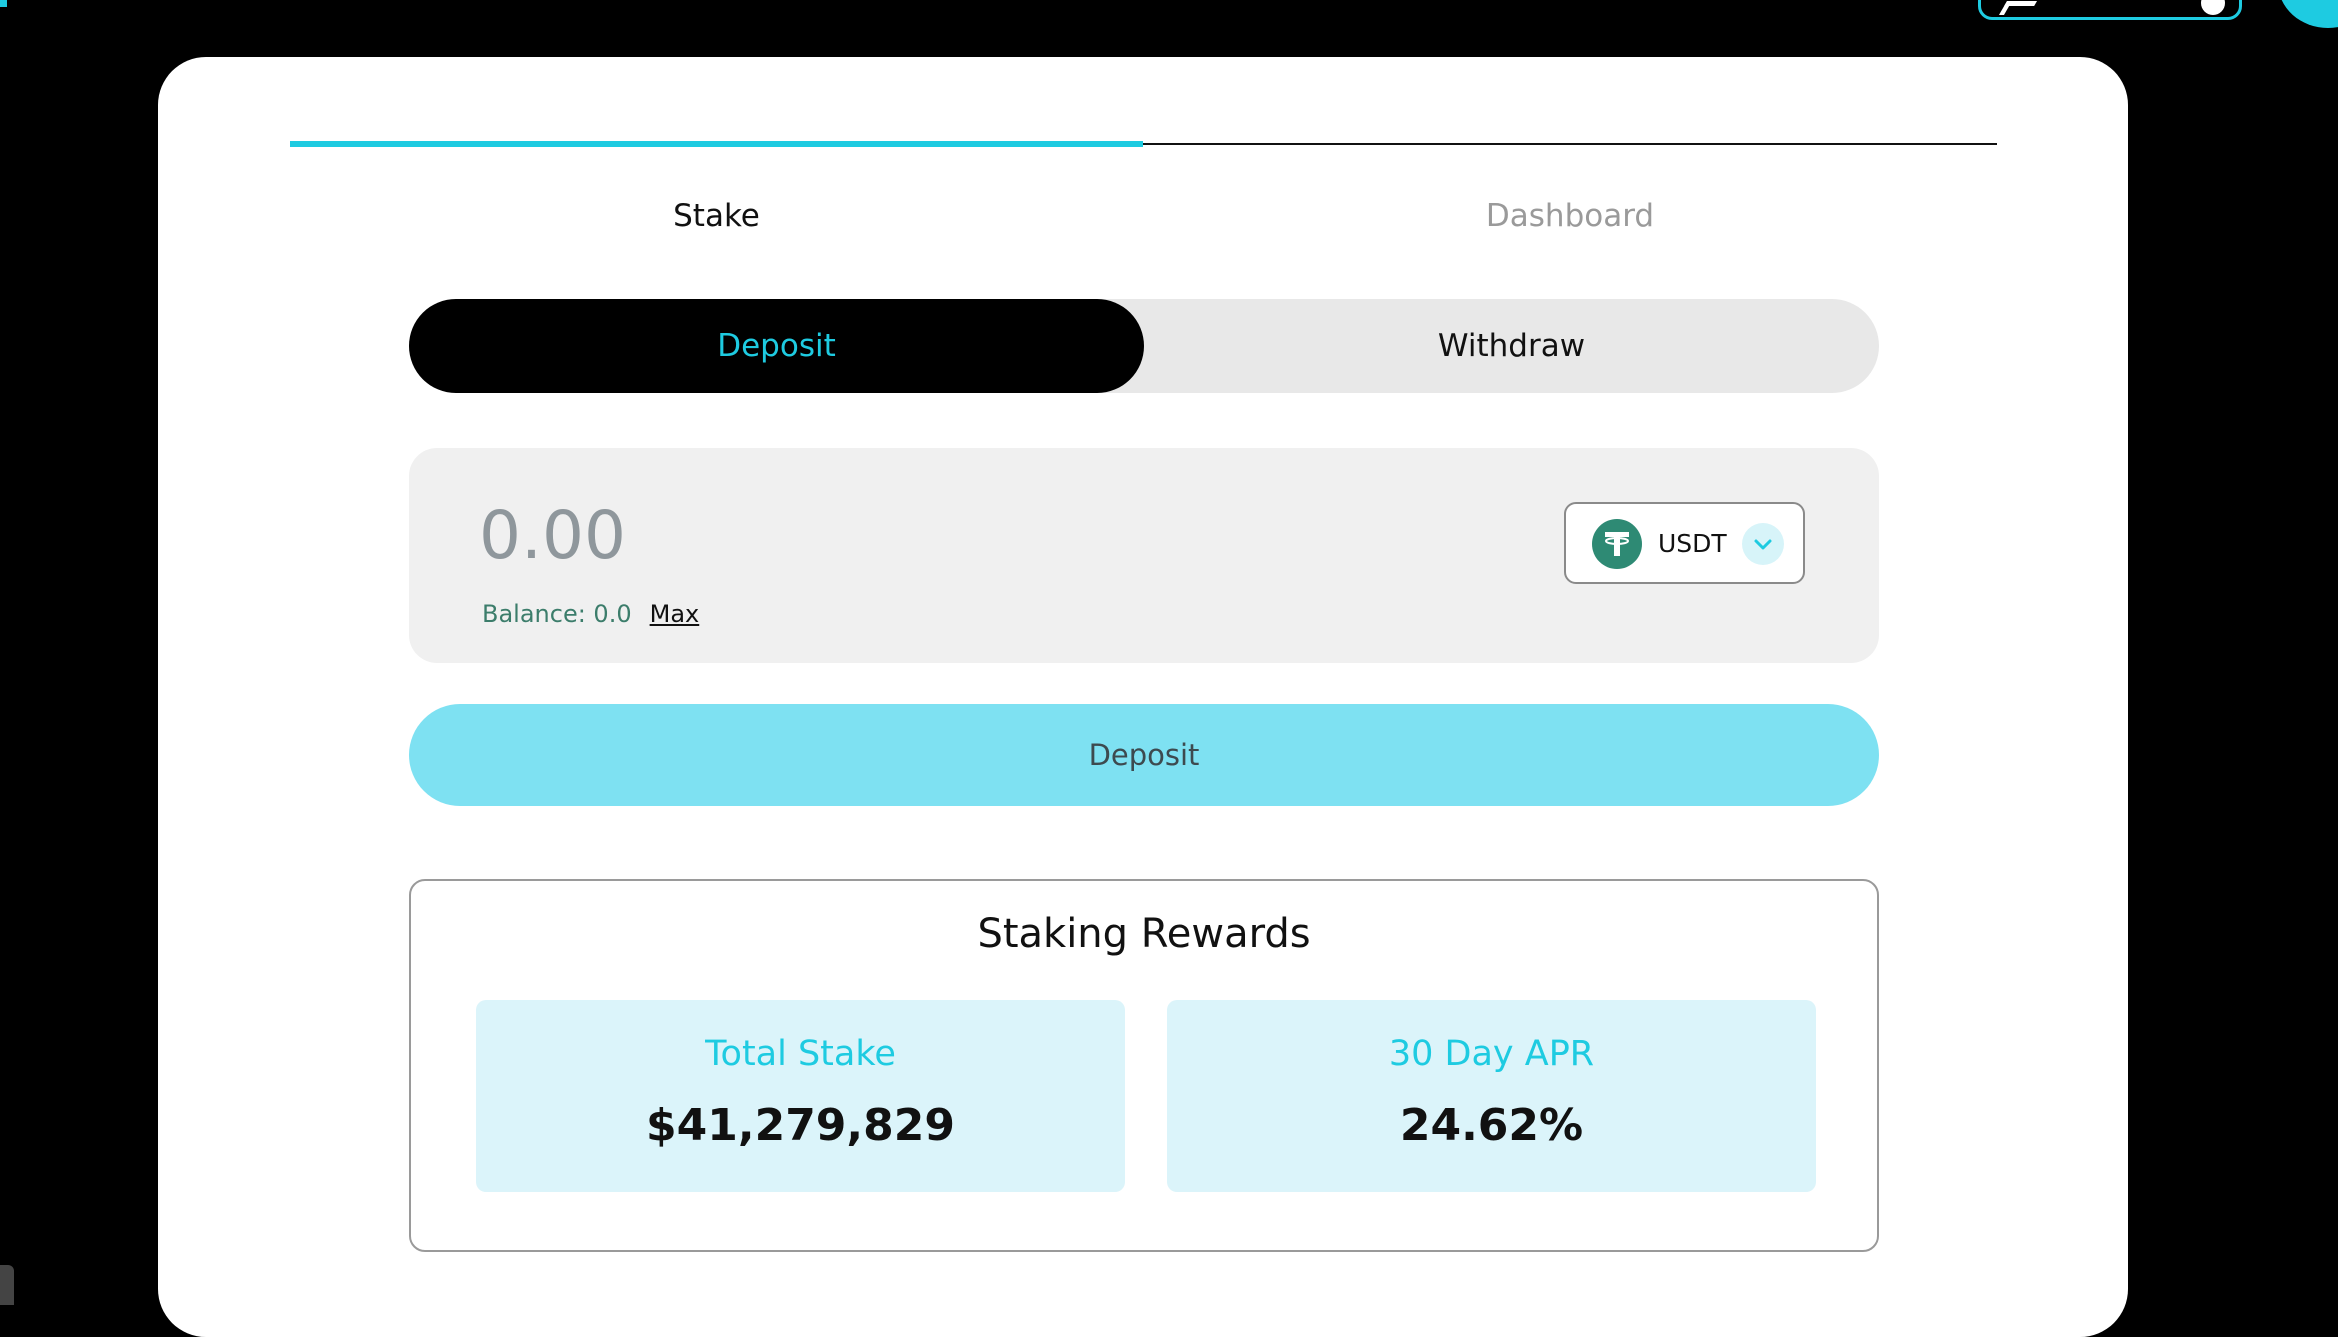 Image resolution: width=2338 pixels, height=1337 pixels. I want to click on max-button: Max, so click(675, 614).